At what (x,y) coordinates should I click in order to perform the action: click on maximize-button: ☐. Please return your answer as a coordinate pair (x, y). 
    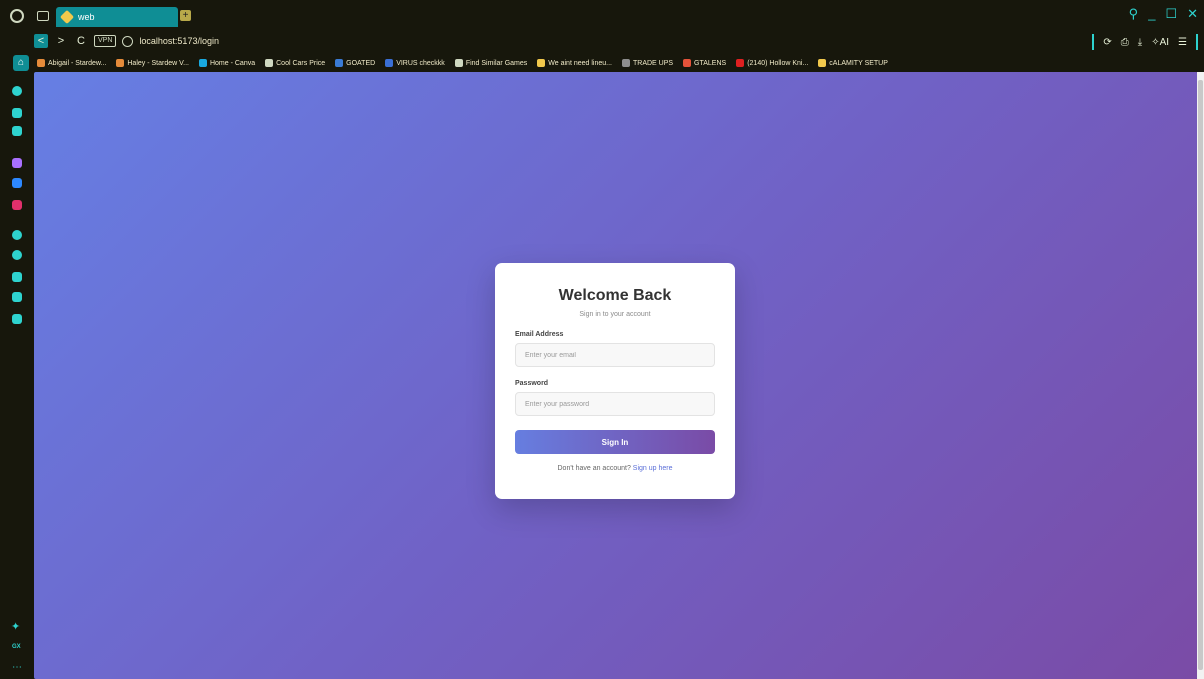
    Looking at the image, I should click on (1171, 14).